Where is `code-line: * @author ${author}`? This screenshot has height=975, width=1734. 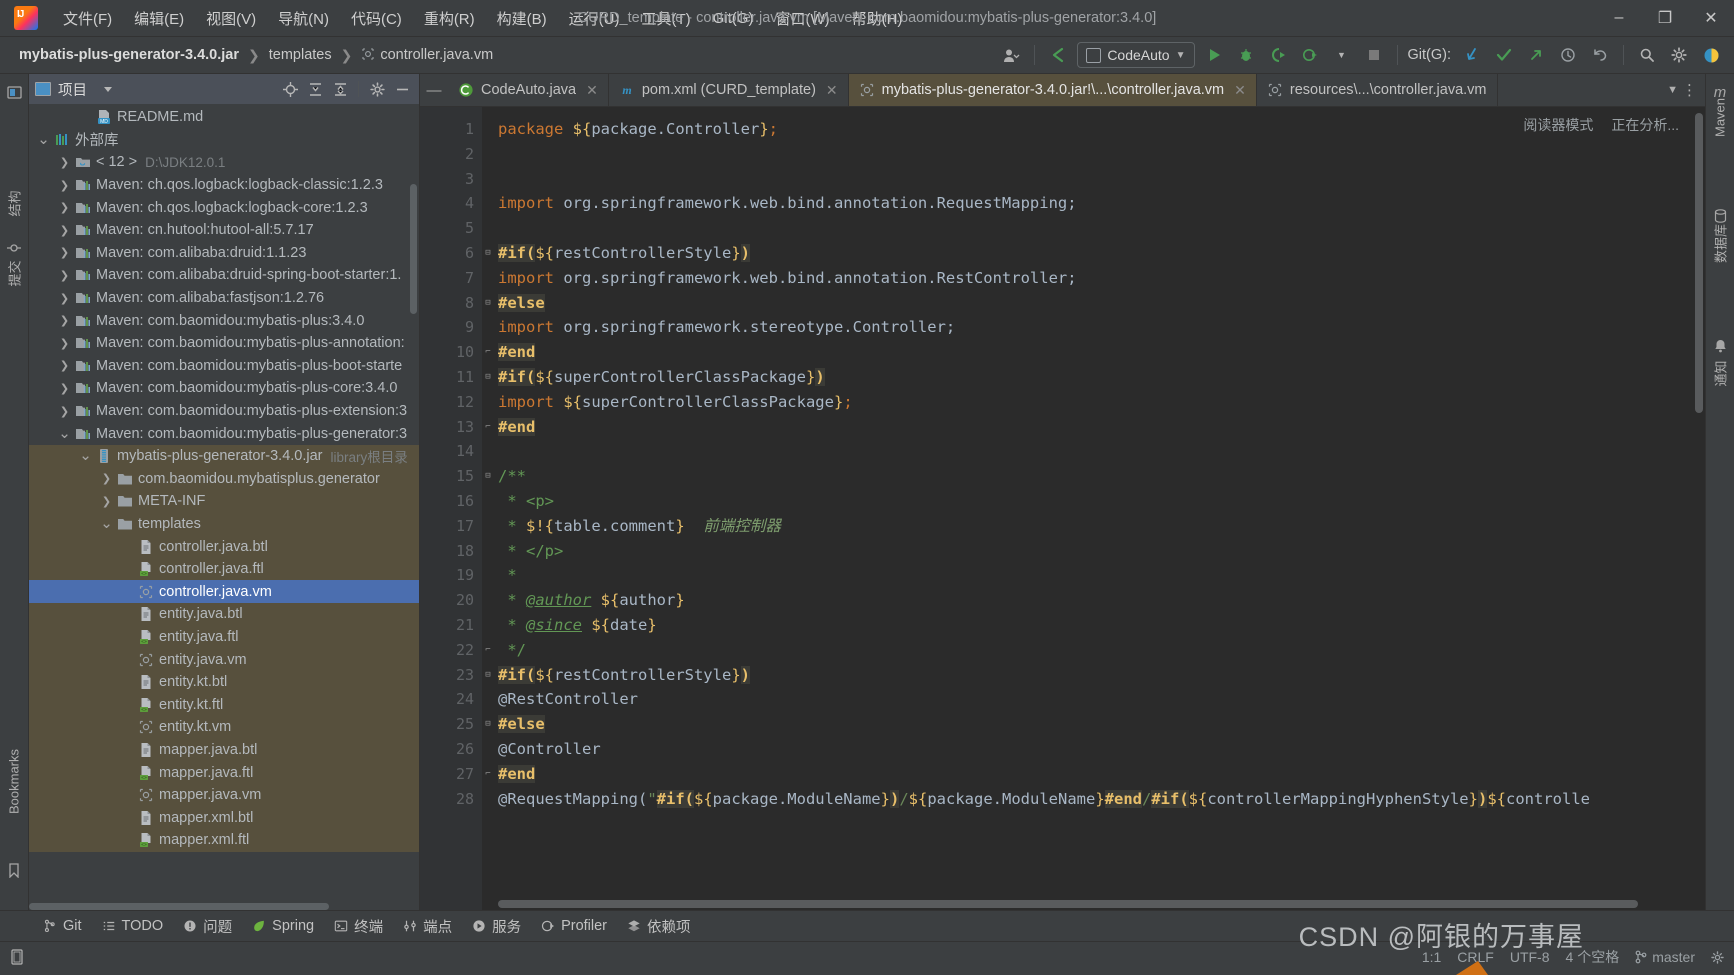
code-line: * @author ${author} is located at coordinates (1101, 600).